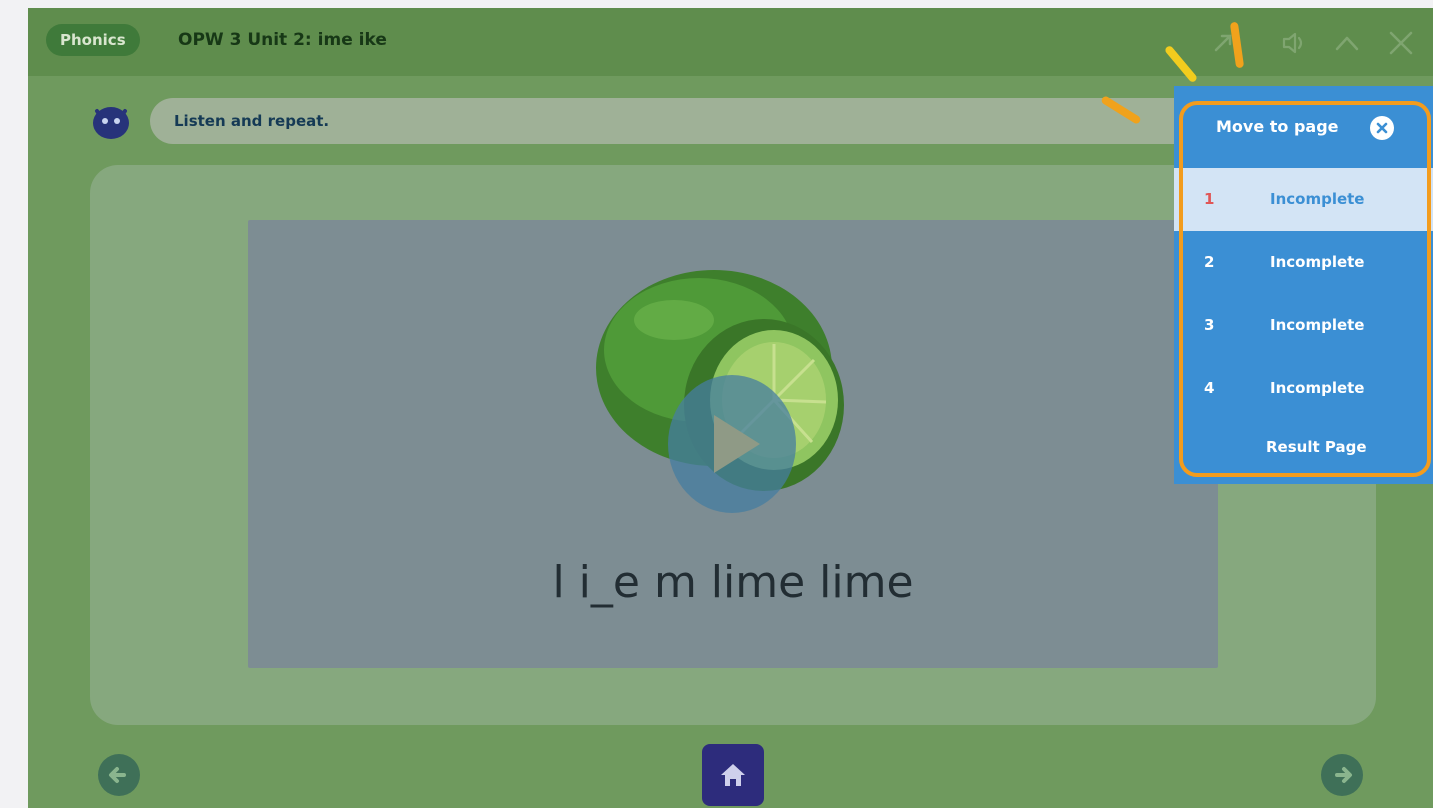 This screenshot has height=808, width=1433. I want to click on play-icon, so click(737, 444).